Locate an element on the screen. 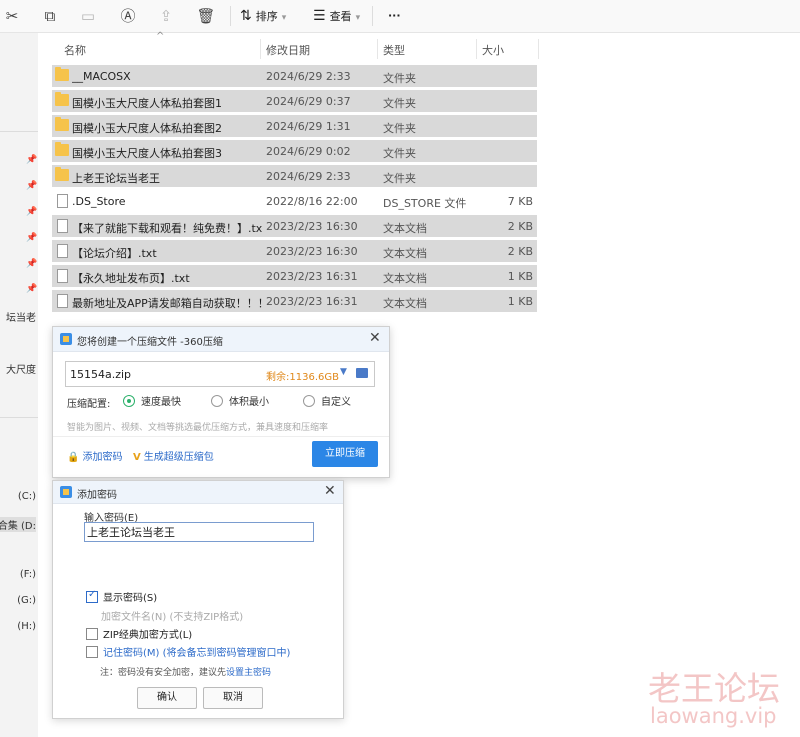  paste-icon: ▭ is located at coordinates (88, 16).